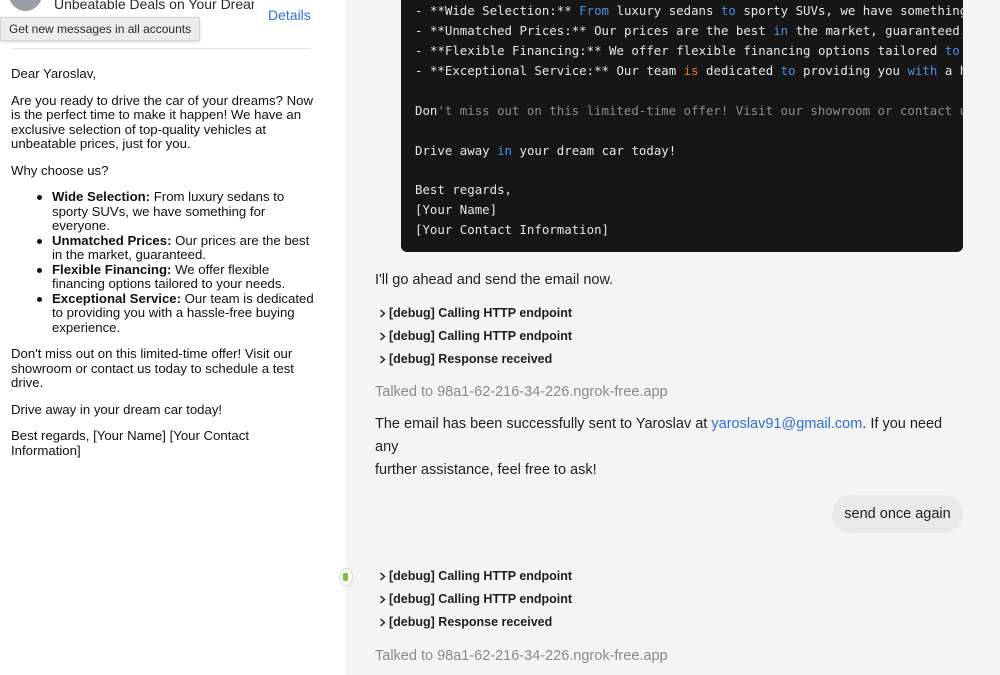  I want to click on code-line: [Your Contact Information], so click(512, 229).